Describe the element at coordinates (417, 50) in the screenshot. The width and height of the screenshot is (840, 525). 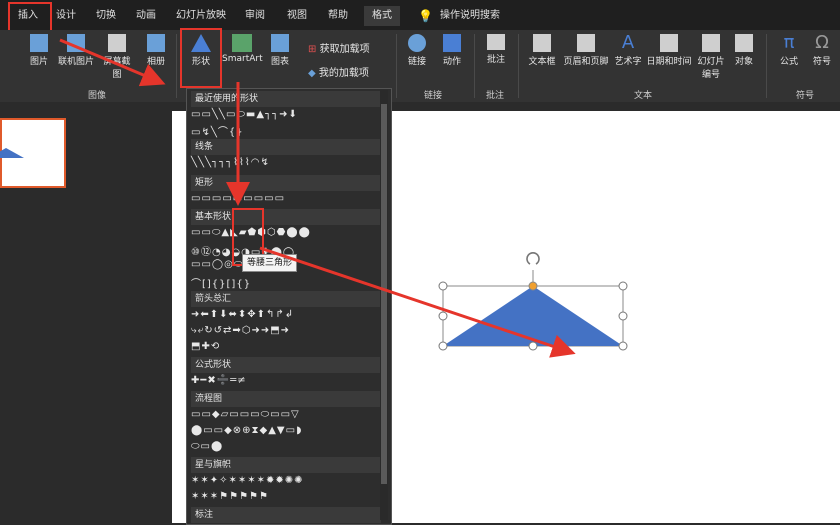
I see `link-button: 链接` at that location.